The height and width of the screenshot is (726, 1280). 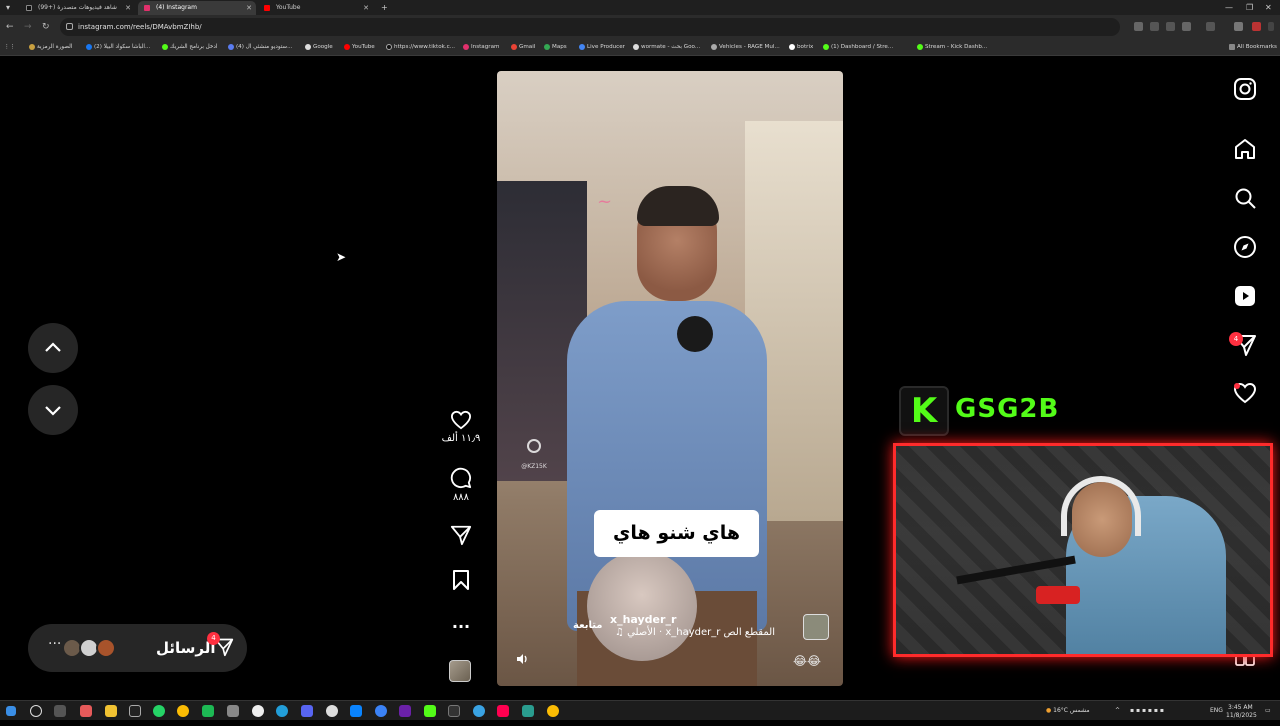 I want to click on tab-youtube: YouTube ✕, so click(x=315, y=8).